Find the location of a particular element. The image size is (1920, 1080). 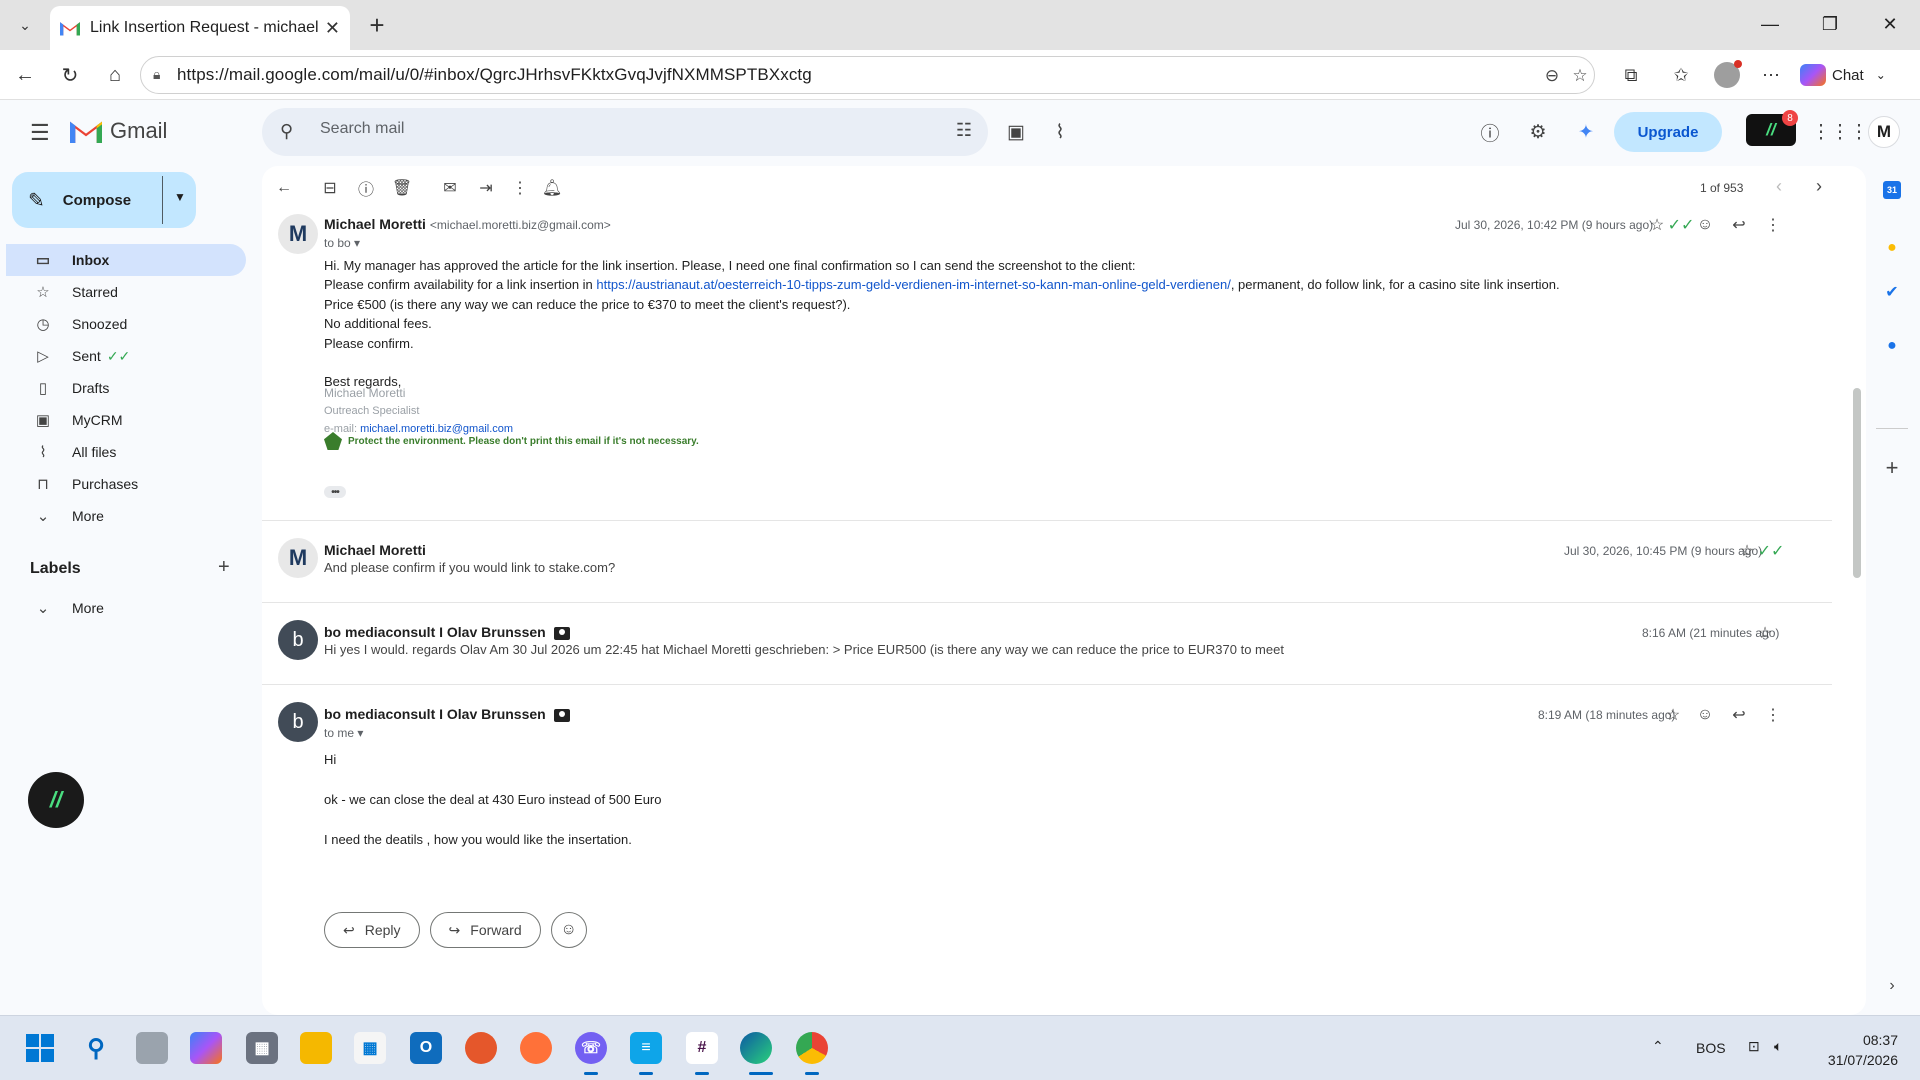

sidebar-item-labels-more: ⌄ More is located at coordinates (126, 608).